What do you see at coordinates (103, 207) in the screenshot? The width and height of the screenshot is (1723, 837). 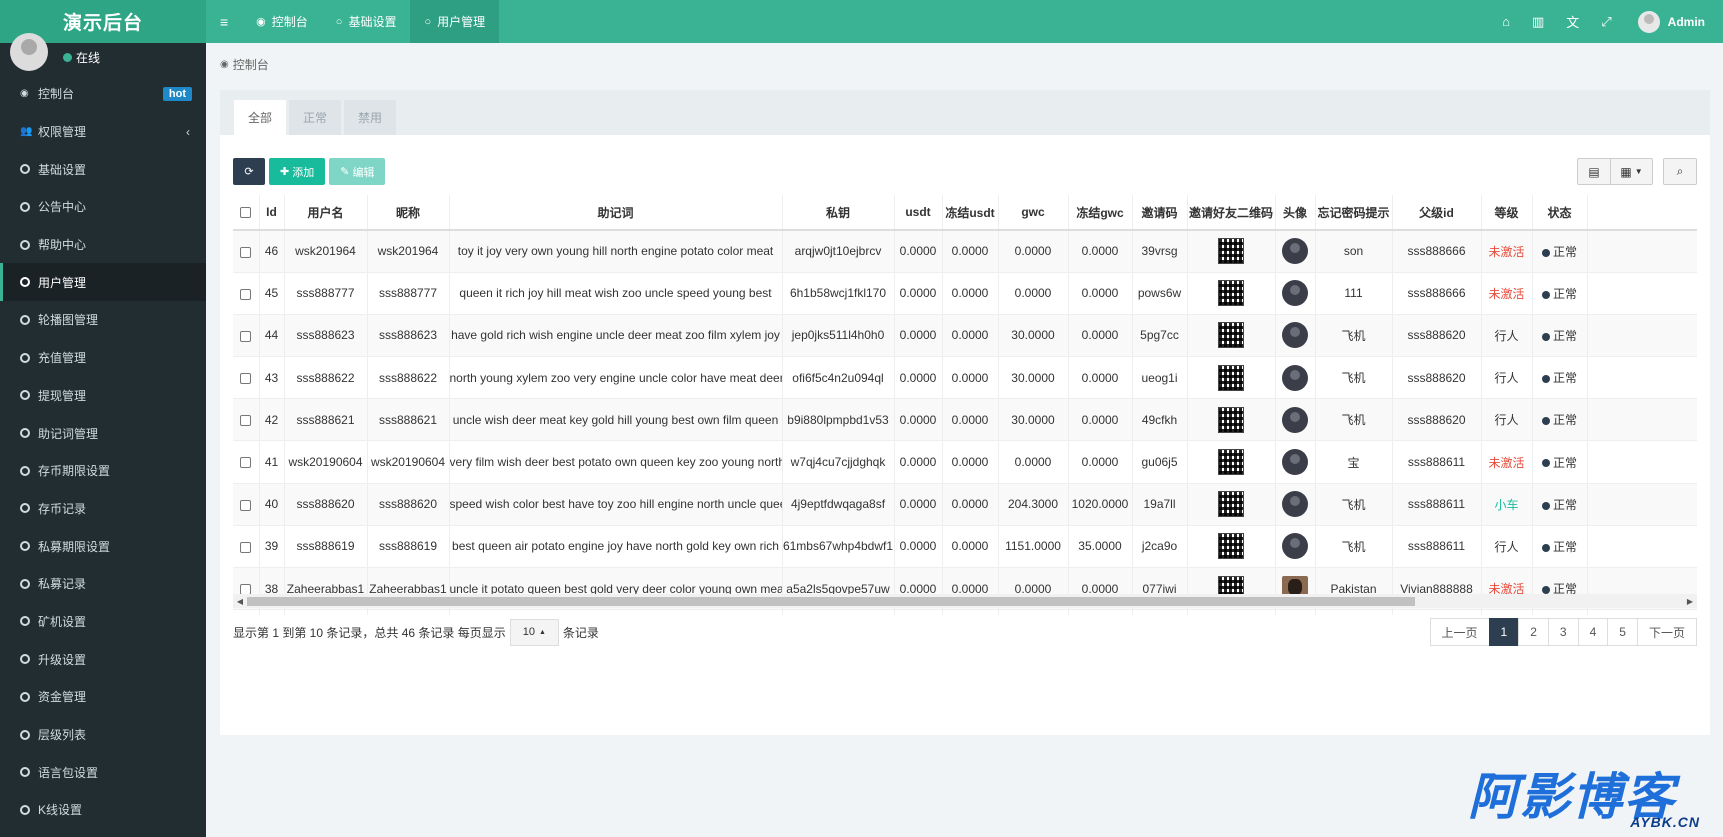 I see `sidebar-item-3: 公告中心` at bounding box center [103, 207].